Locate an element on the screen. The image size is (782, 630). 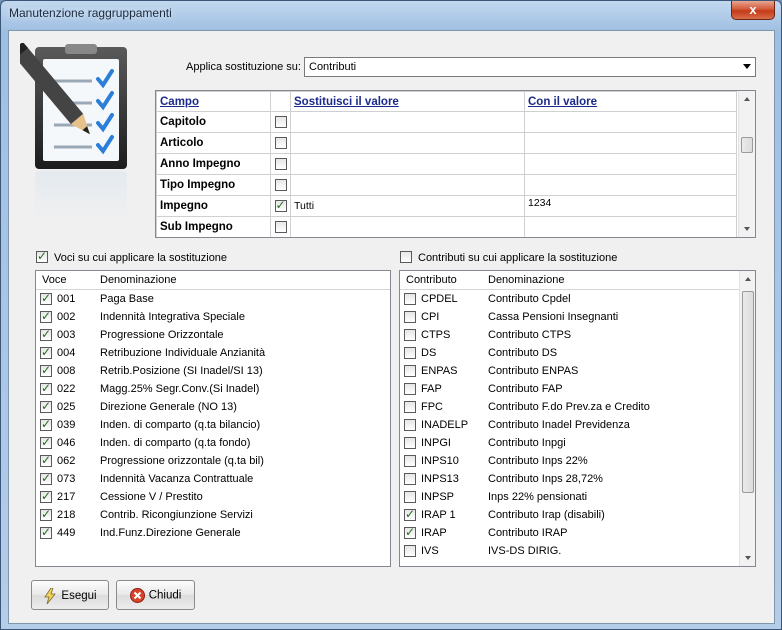
list-item: 039 Inden. di comparto (q.ta bilancio) is located at coordinates (213, 426).